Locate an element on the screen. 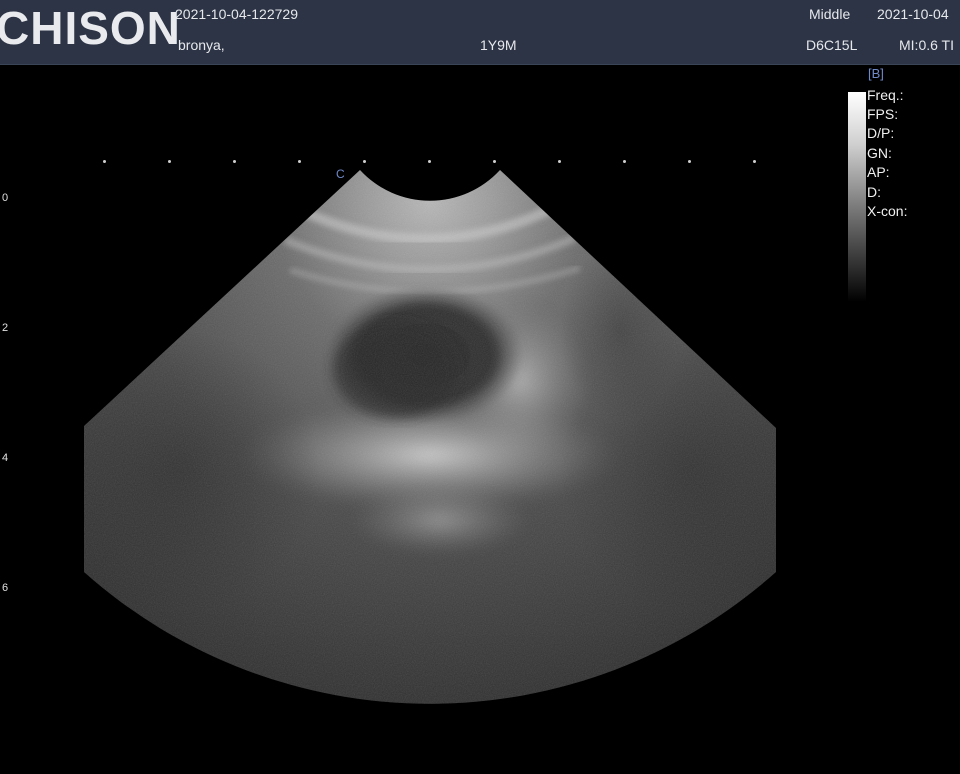 This screenshot has height=774, width=960. param-xcon: X-con: is located at coordinates (887, 211).